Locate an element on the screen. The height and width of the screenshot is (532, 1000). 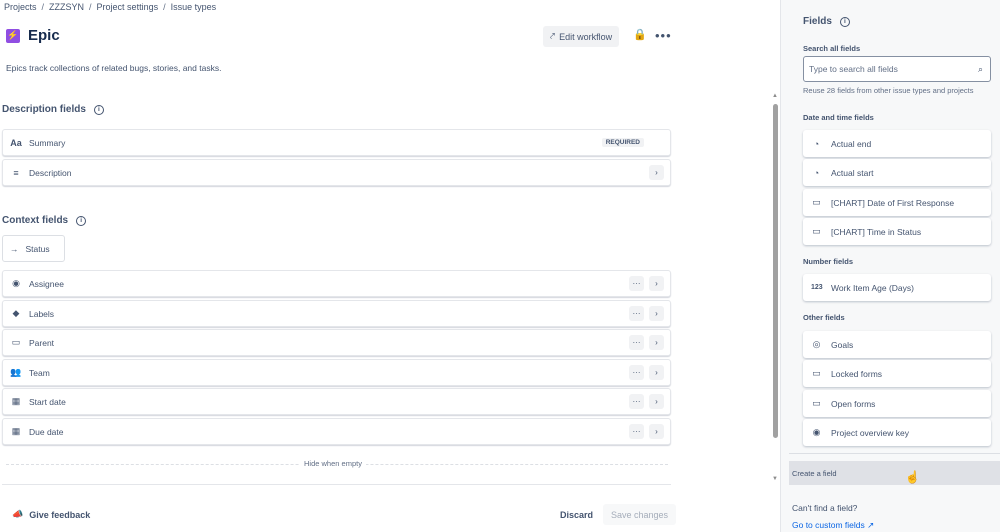
panel-field-label: Goals is located at coordinates (842, 344).